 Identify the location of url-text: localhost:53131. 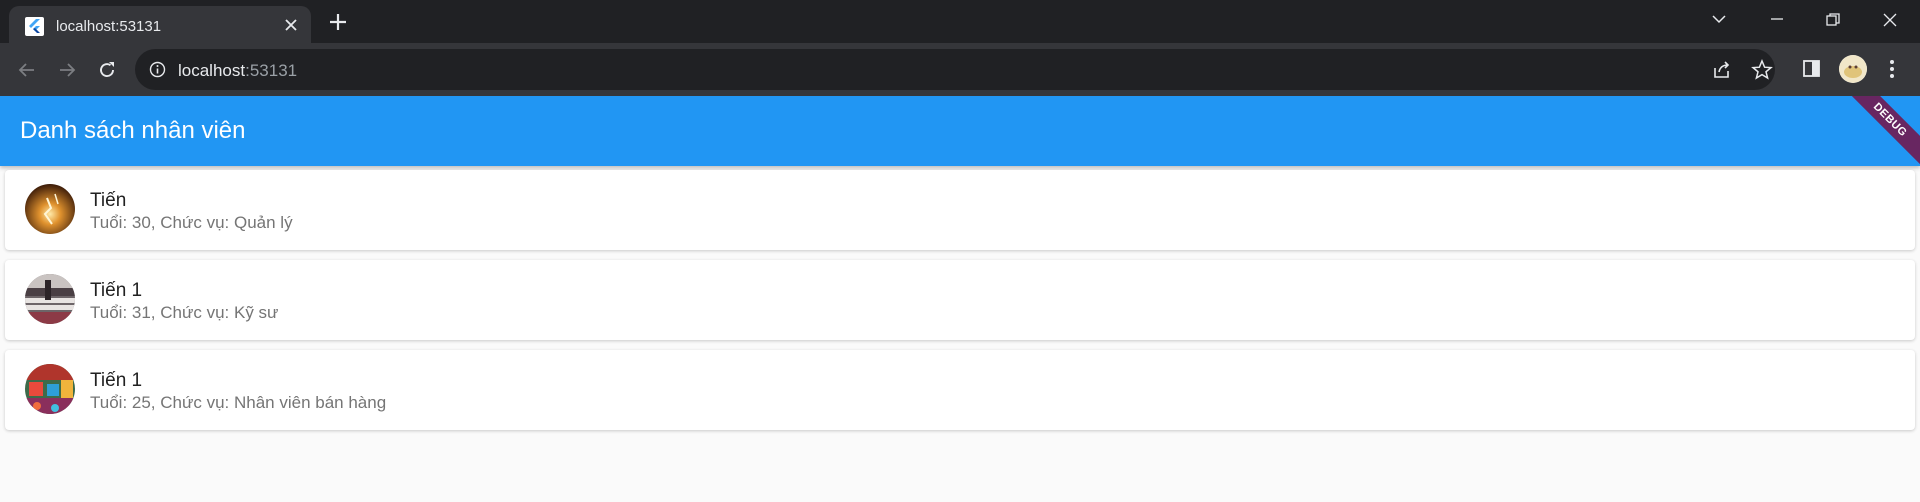
(237, 71).